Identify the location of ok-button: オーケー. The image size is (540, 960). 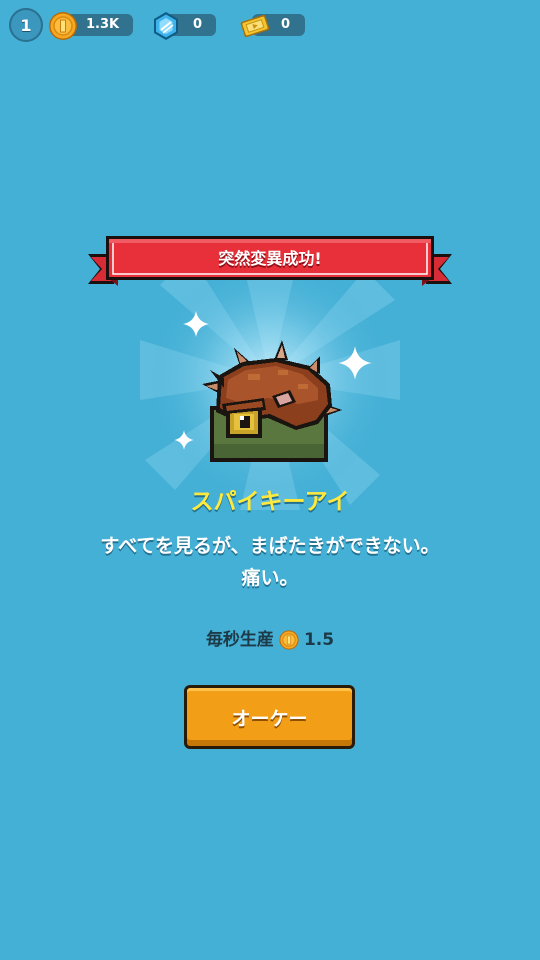
(269, 717).